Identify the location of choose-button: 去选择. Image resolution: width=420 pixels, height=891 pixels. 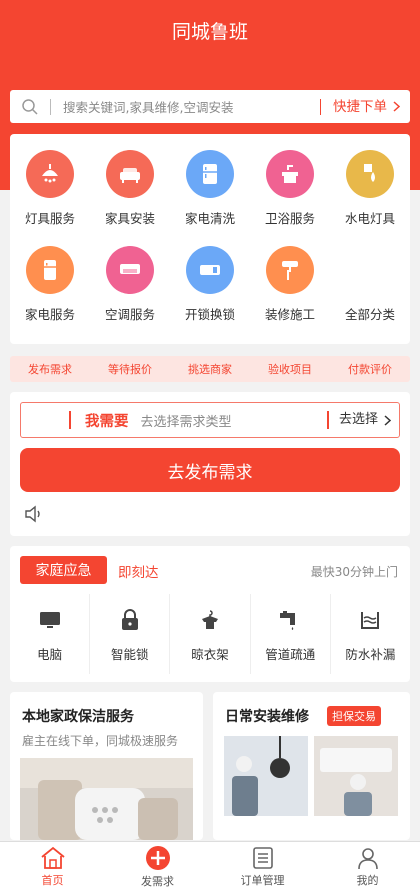
(362, 420).